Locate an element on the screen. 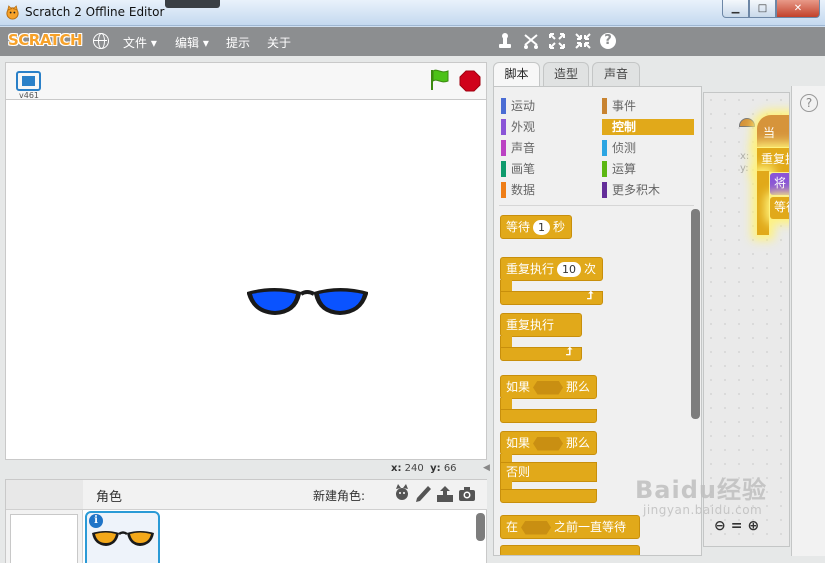 The height and width of the screenshot is (563, 825). sunglasses-thumbnail-image is located at coordinates (123, 538).